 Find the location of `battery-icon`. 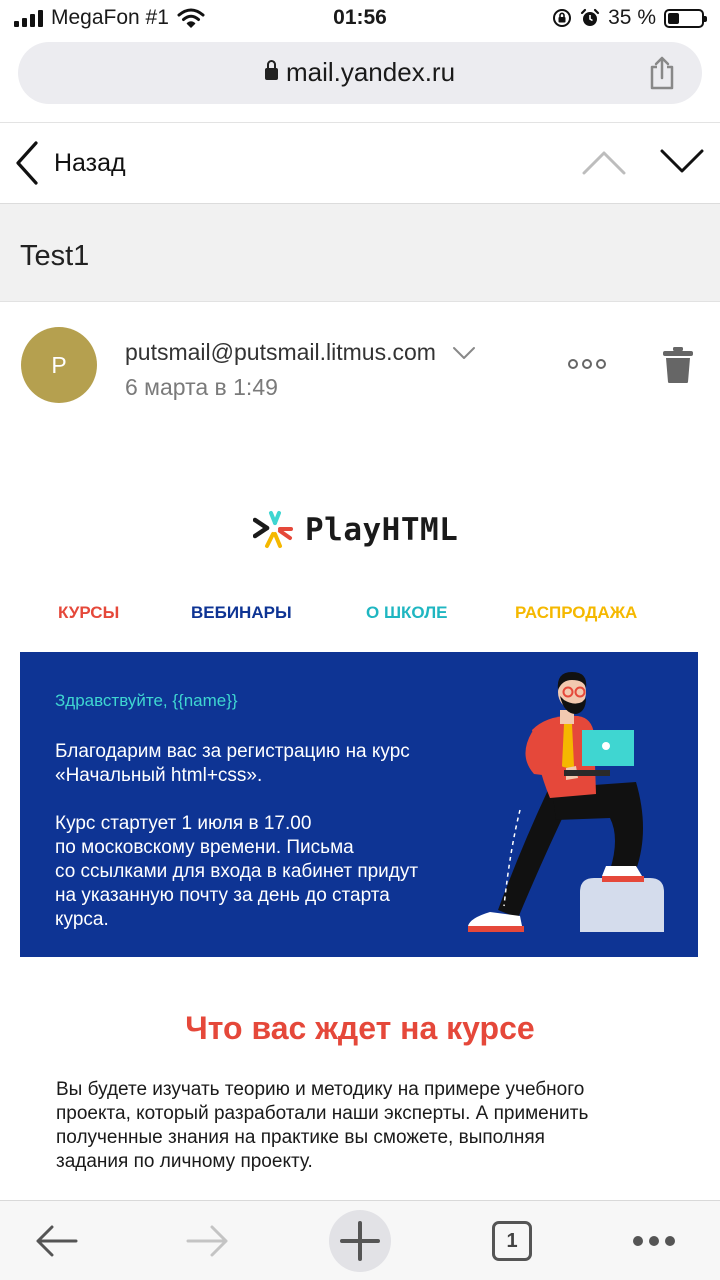

battery-icon is located at coordinates (685, 18).